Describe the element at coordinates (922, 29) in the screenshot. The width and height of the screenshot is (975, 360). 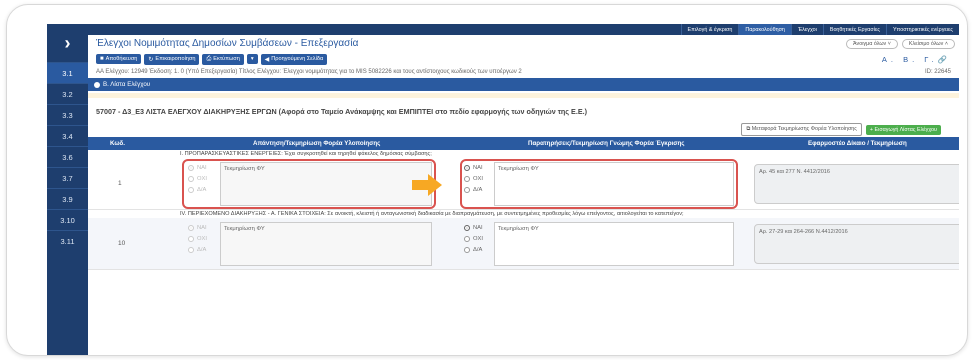
I see `nav-support-actions: Υποστηρικτικές ενέργειες` at that location.